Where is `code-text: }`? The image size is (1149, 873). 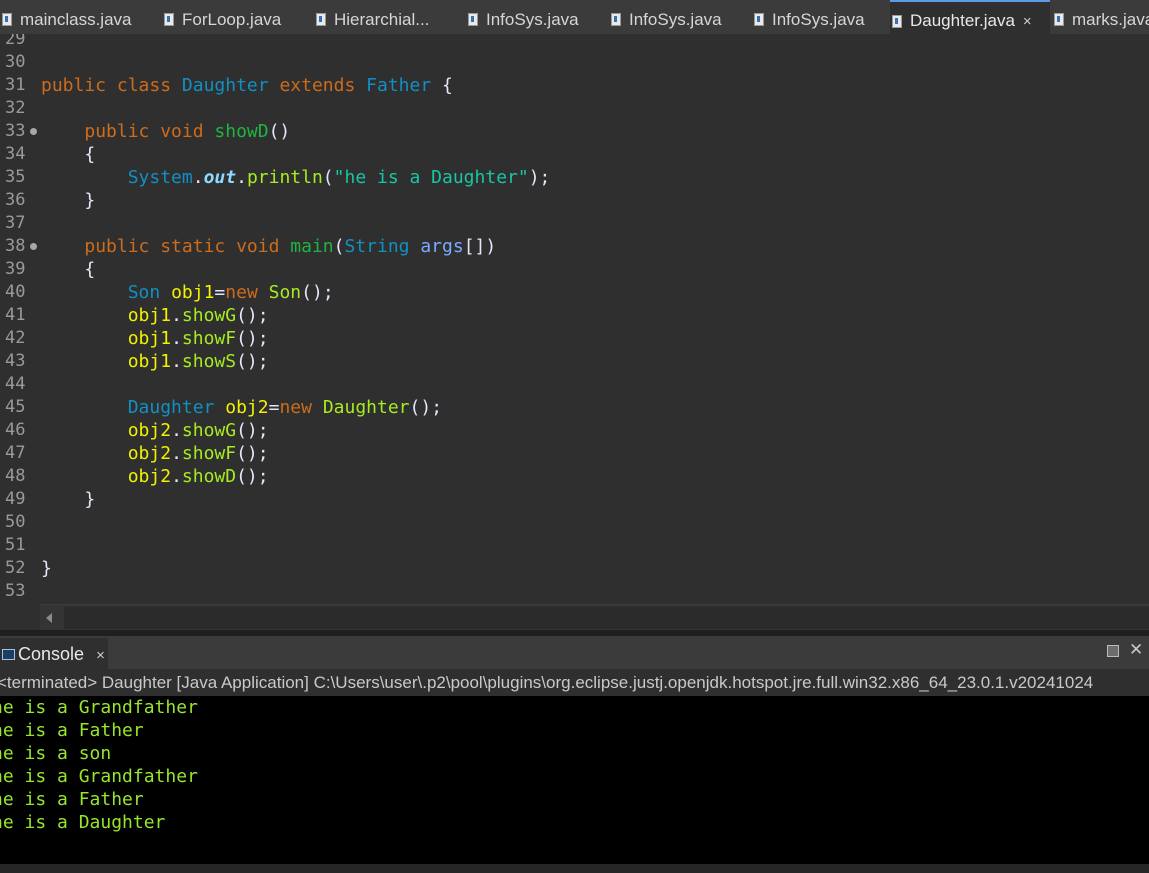 code-text: } is located at coordinates (68, 499).